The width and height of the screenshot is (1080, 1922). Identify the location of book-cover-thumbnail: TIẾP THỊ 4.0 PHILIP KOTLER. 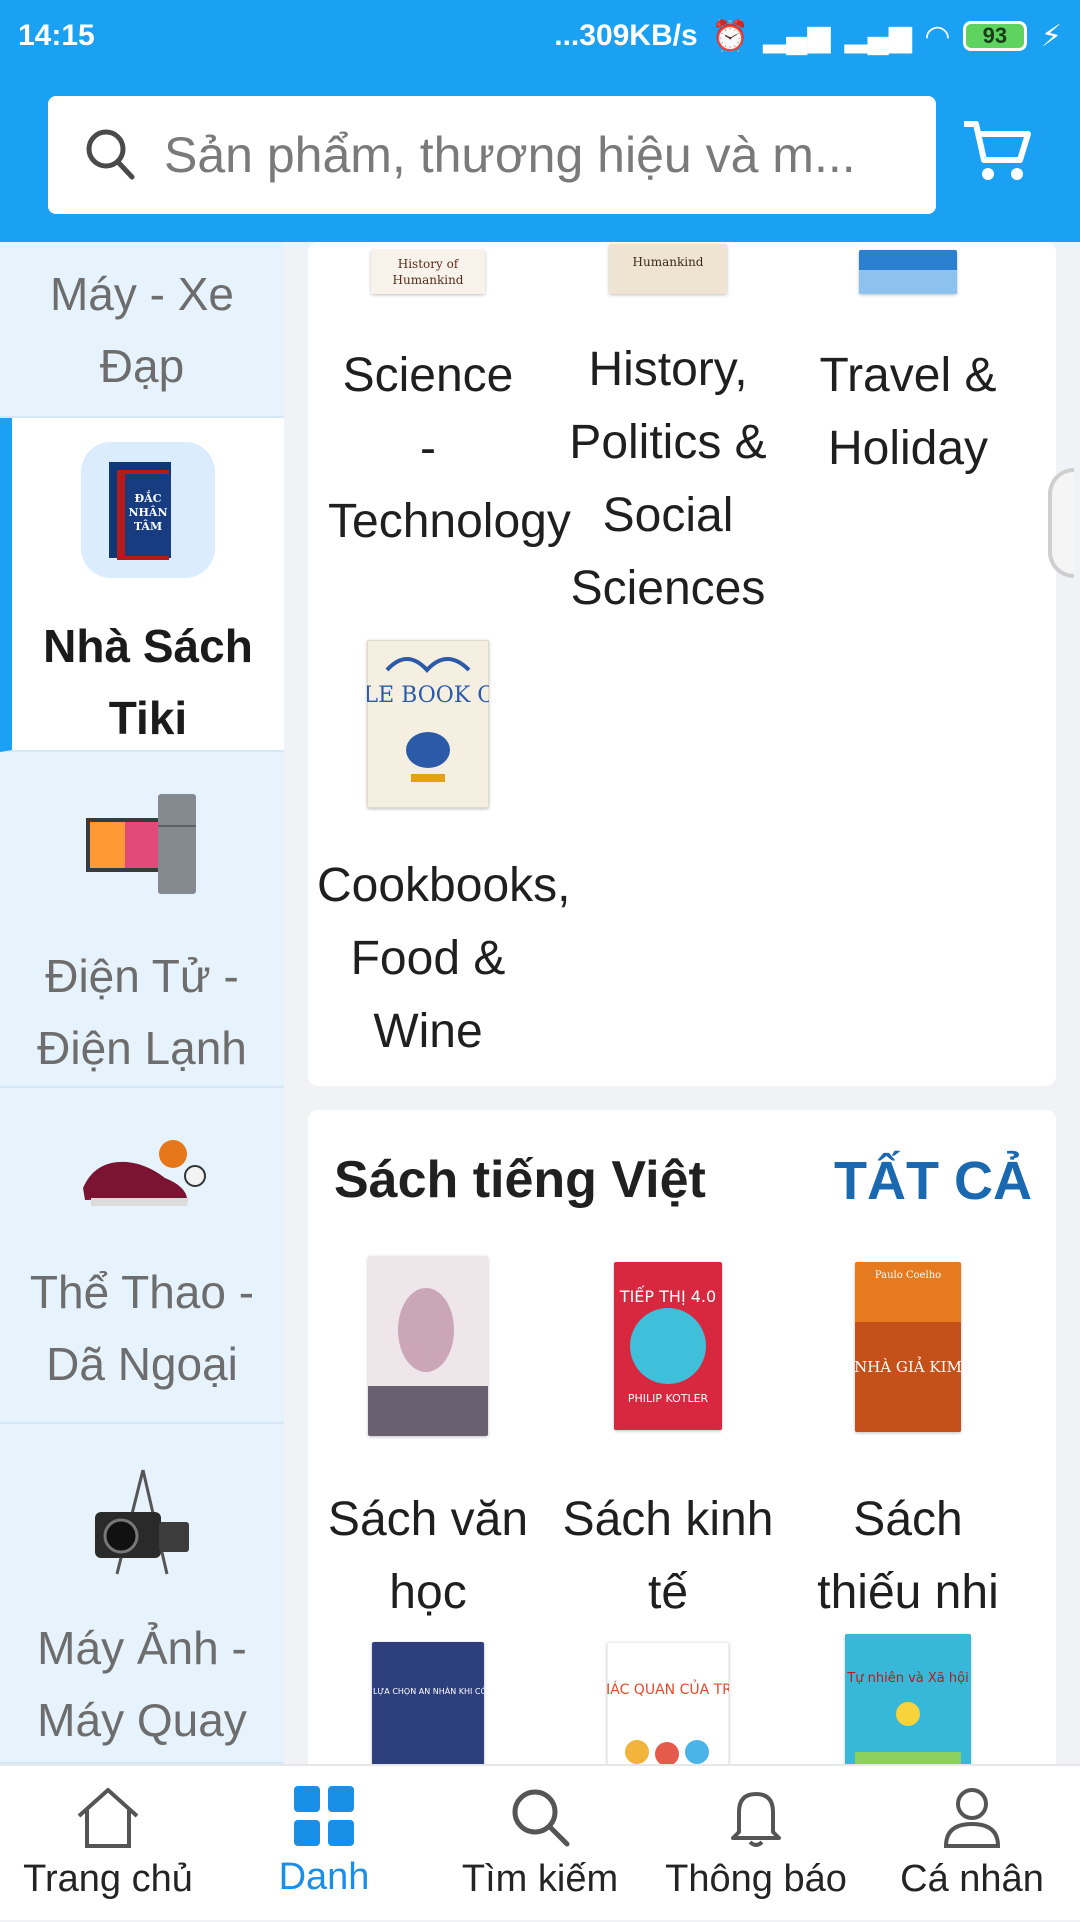
(668, 1346).